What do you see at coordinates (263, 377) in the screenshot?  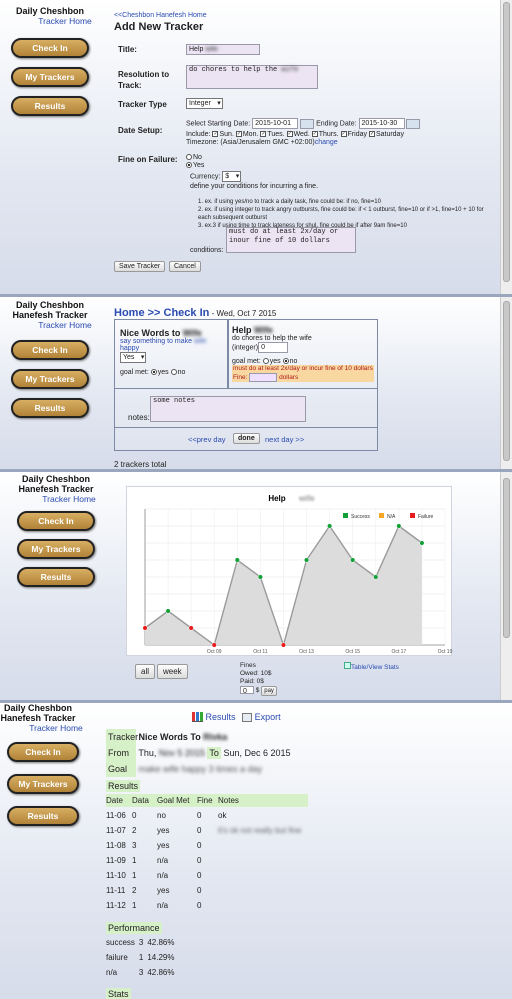 I see `fine-input` at bounding box center [263, 377].